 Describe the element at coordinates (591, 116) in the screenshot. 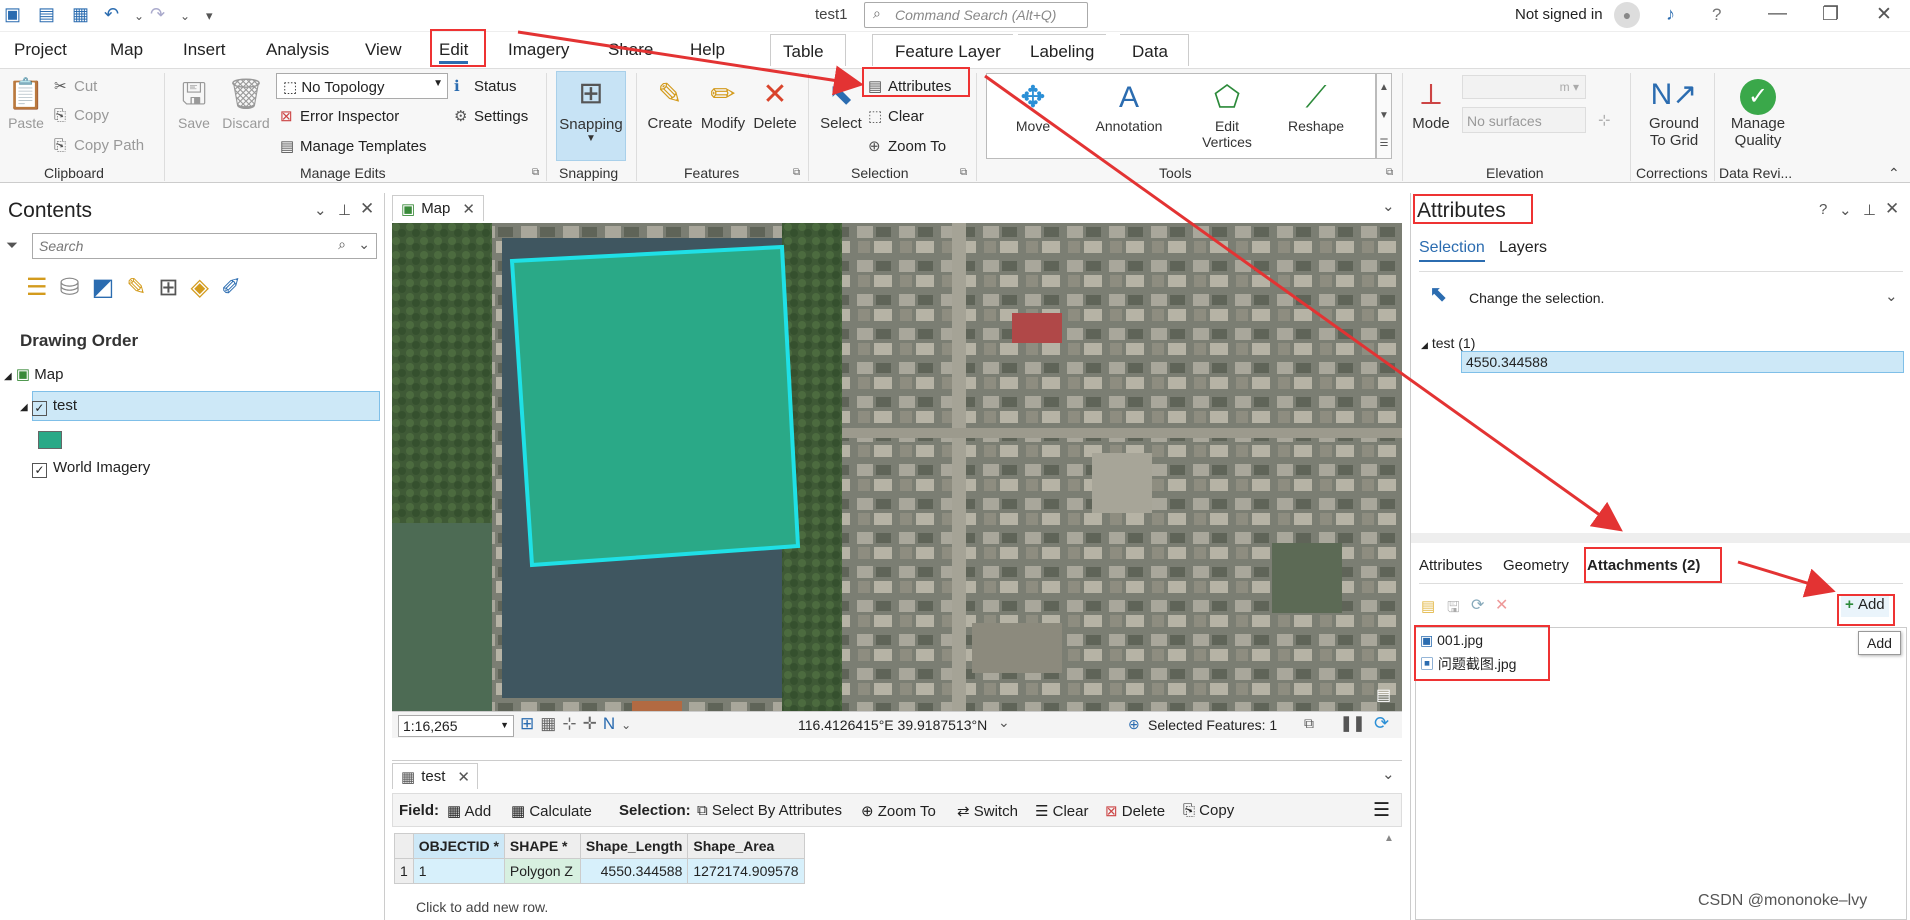

I see `snapping-button: ⊞ Snapping ▼` at that location.